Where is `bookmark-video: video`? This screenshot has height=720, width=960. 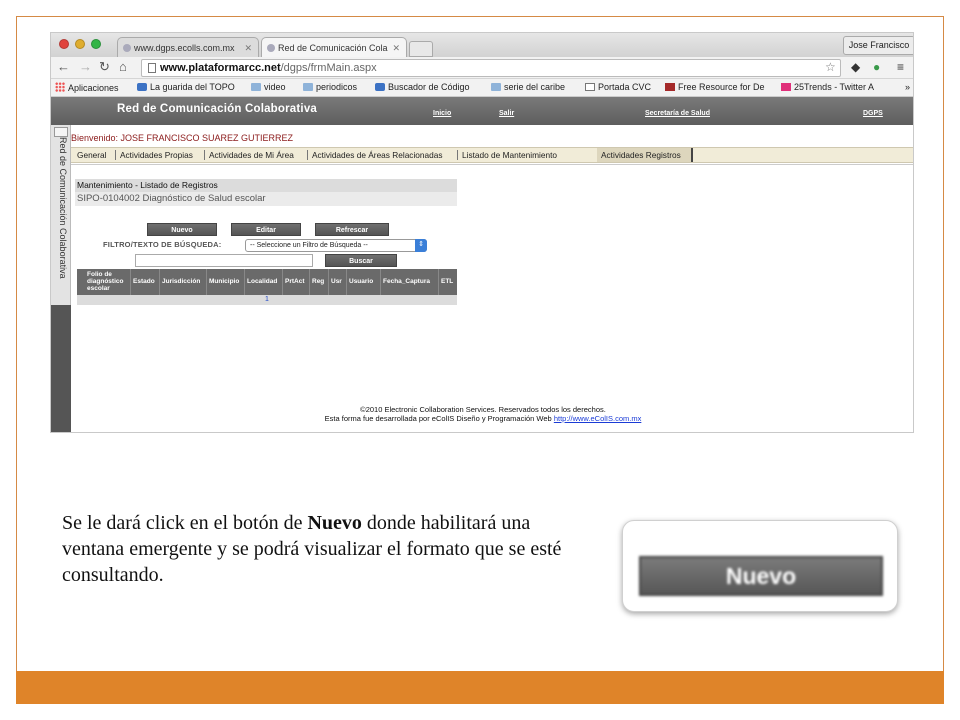
bookmark-video: video is located at coordinates (268, 87).